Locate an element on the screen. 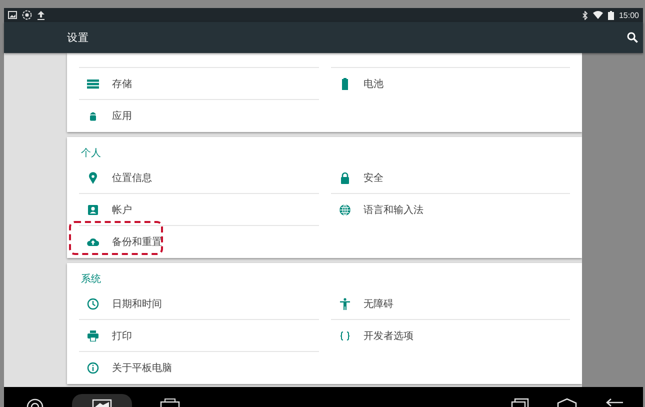  toolbar-title: 设置 is located at coordinates (78, 37).